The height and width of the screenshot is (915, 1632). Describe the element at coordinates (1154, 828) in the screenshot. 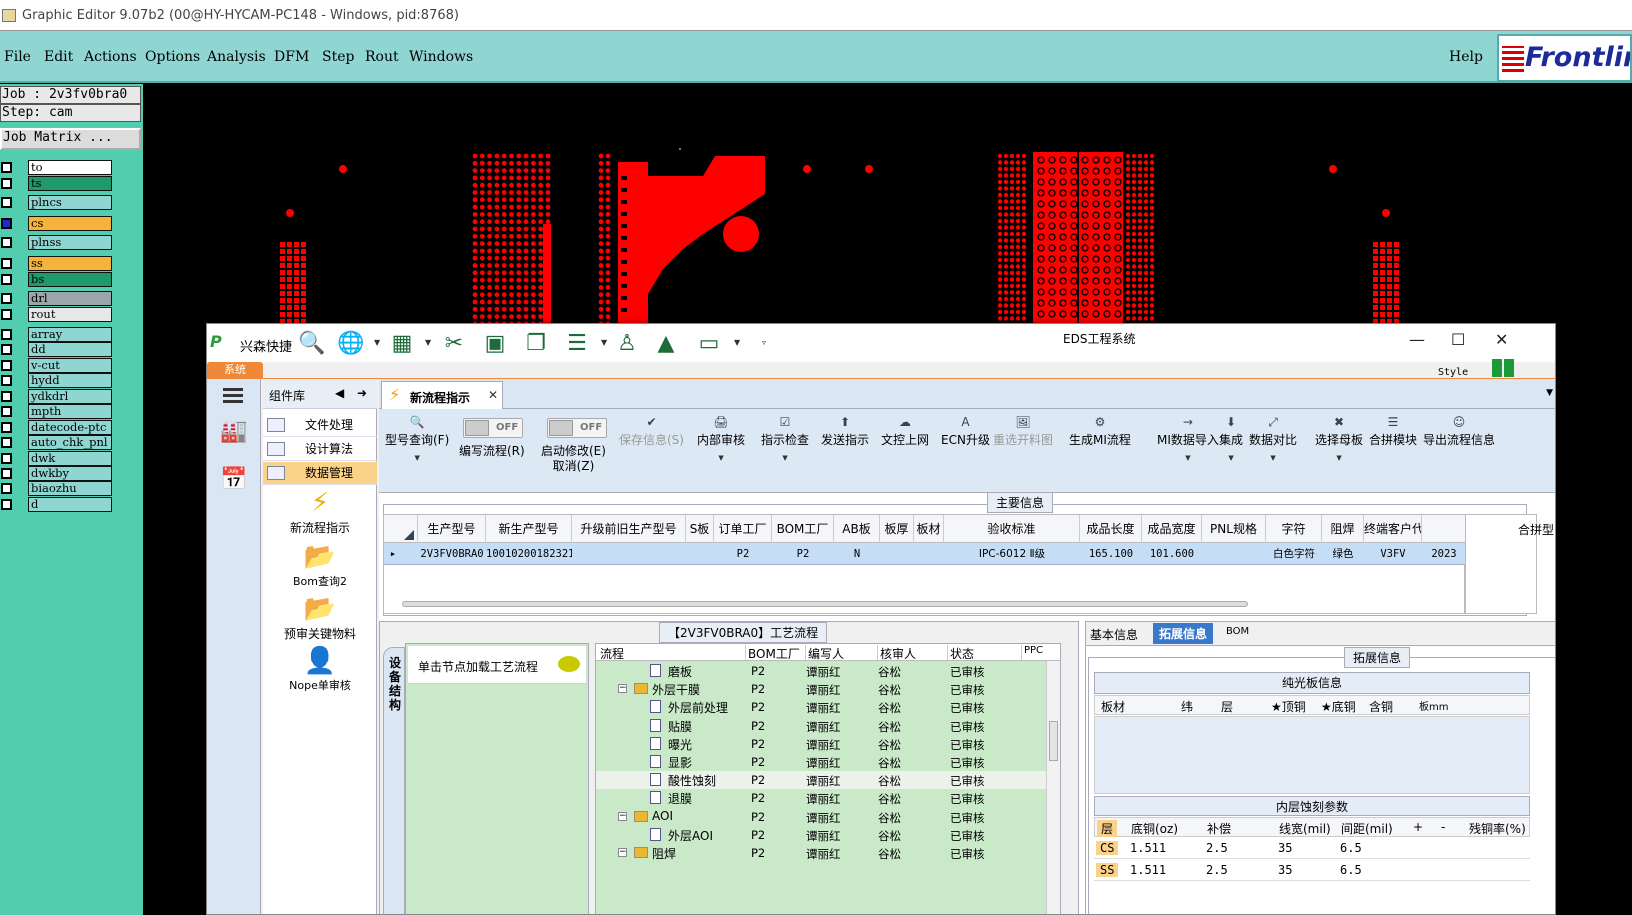

I see `column-header: 底铜(oz)` at that location.